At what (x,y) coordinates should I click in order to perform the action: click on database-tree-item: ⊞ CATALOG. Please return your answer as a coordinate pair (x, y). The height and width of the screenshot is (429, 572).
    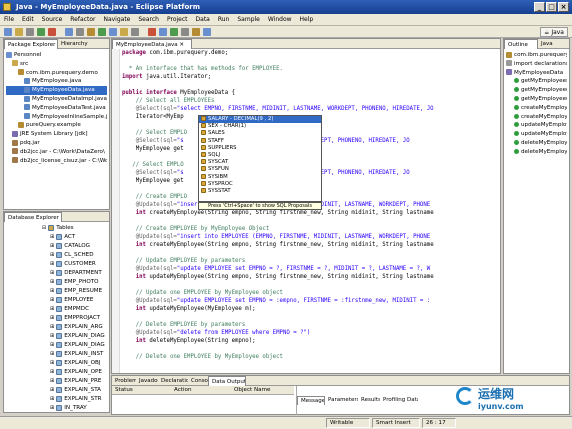
    Looking at the image, I should click on (56, 246).